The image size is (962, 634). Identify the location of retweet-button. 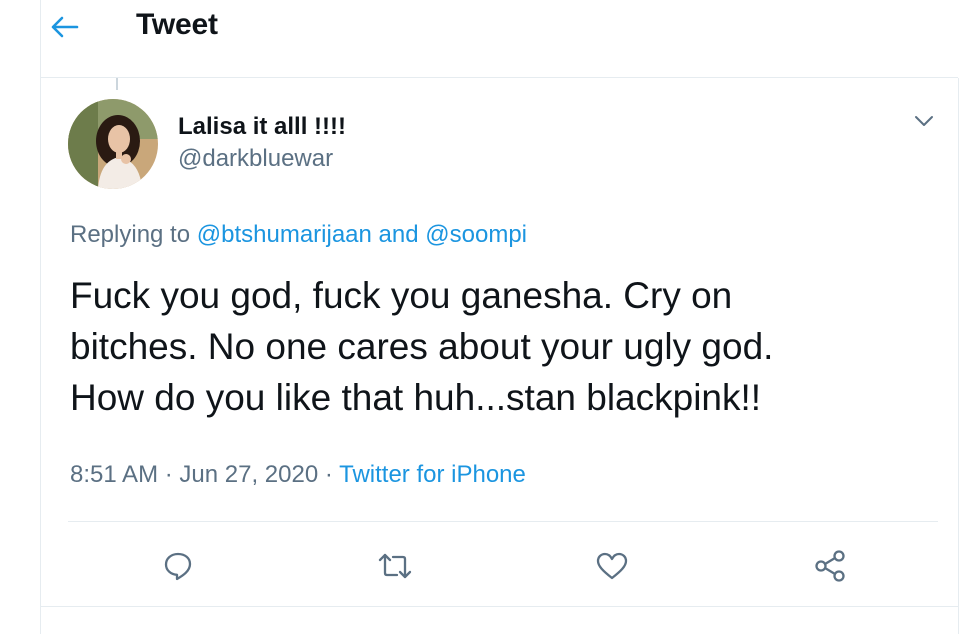
(395, 566).